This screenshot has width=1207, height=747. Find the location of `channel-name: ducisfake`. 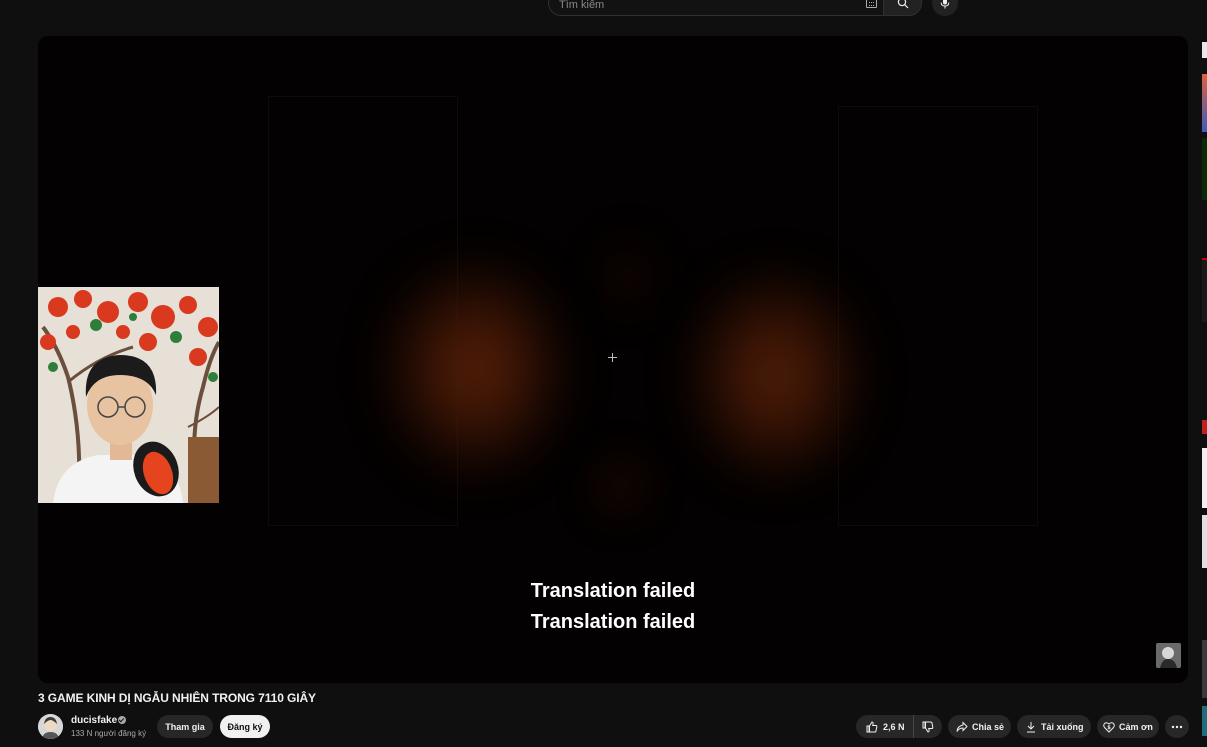

channel-name: ducisfake is located at coordinates (94, 720).